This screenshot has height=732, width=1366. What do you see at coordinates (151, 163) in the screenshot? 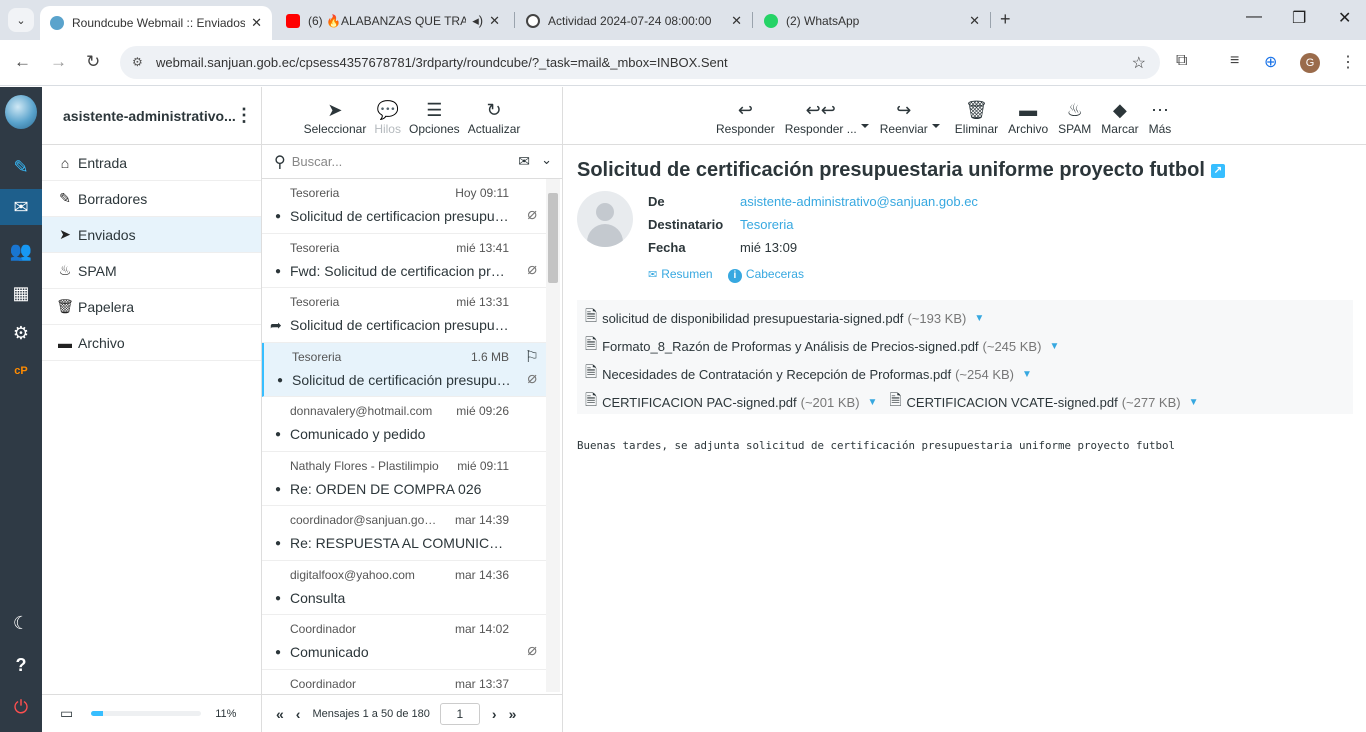
I see `folder-entrada: ⌂ Entrada` at bounding box center [151, 163].